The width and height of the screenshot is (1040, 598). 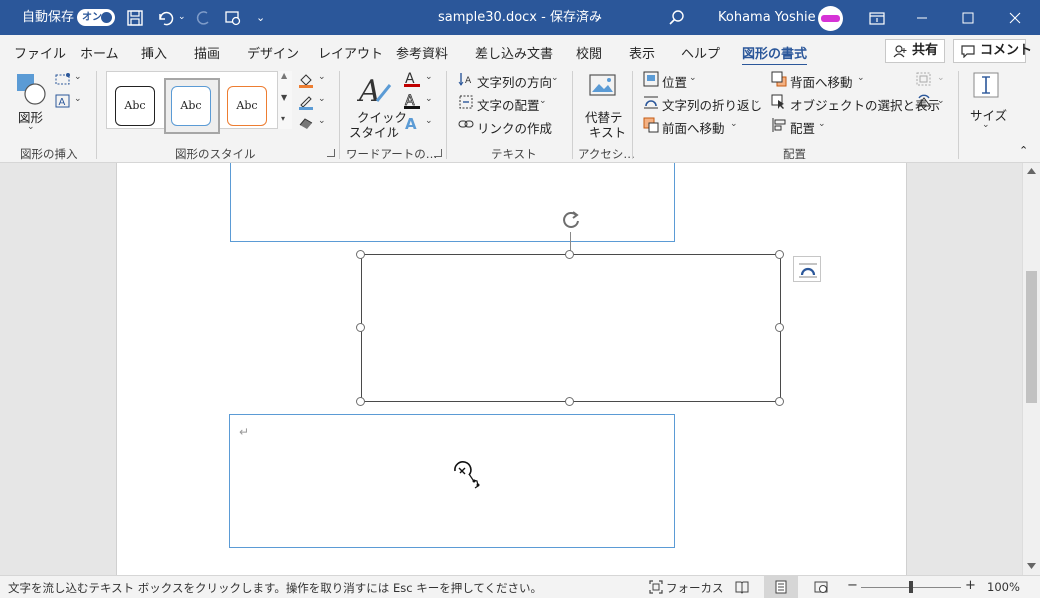 I want to click on autosave-toggle: オン, so click(x=96, y=17).